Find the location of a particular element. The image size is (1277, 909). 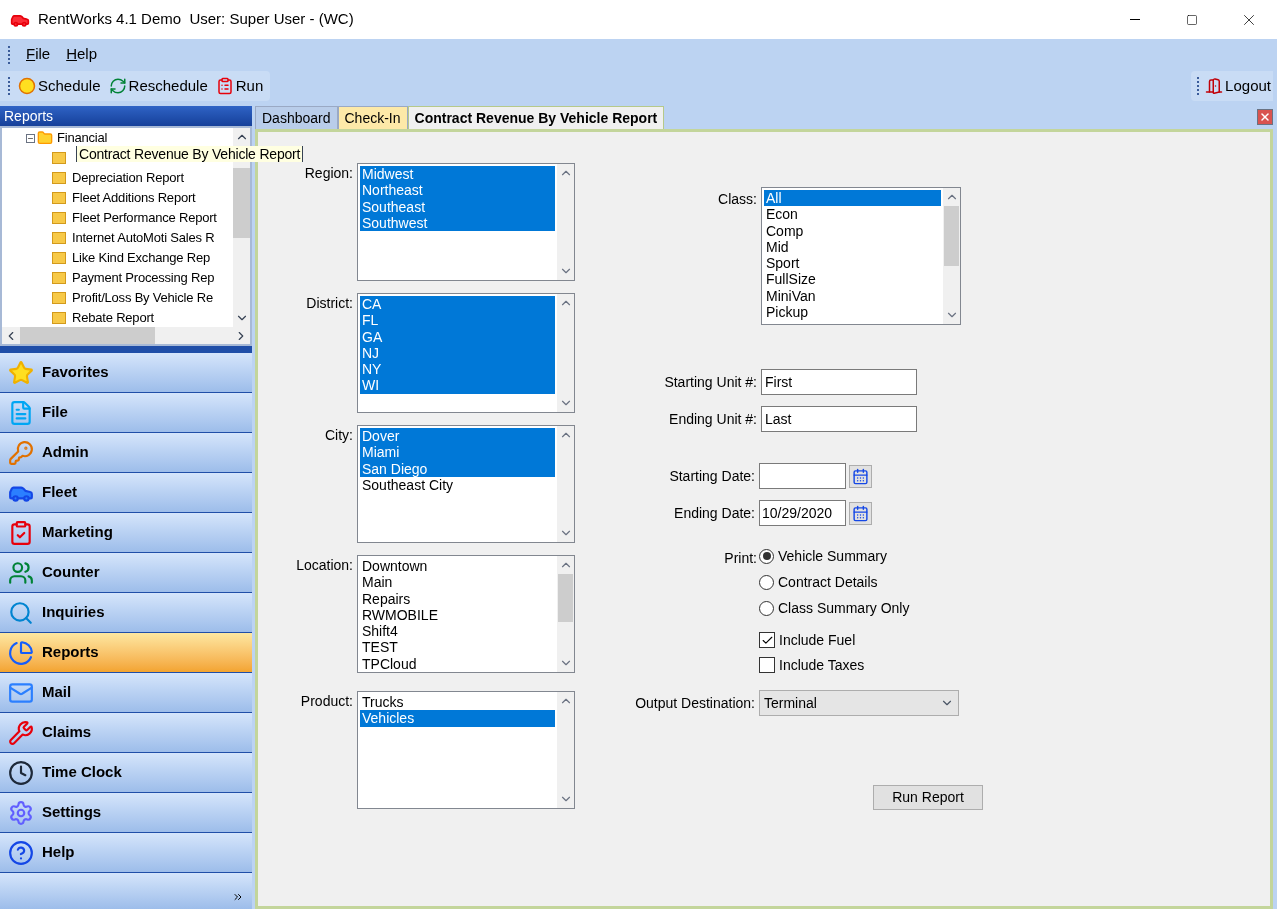

nav-button: Reports is located at coordinates (126, 653).